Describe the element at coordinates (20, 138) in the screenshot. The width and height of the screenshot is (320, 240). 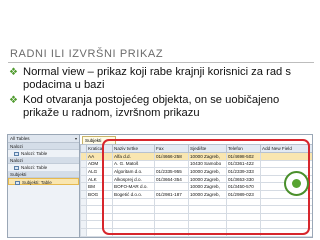
I see `nav-pane-title: All Tables` at that location.